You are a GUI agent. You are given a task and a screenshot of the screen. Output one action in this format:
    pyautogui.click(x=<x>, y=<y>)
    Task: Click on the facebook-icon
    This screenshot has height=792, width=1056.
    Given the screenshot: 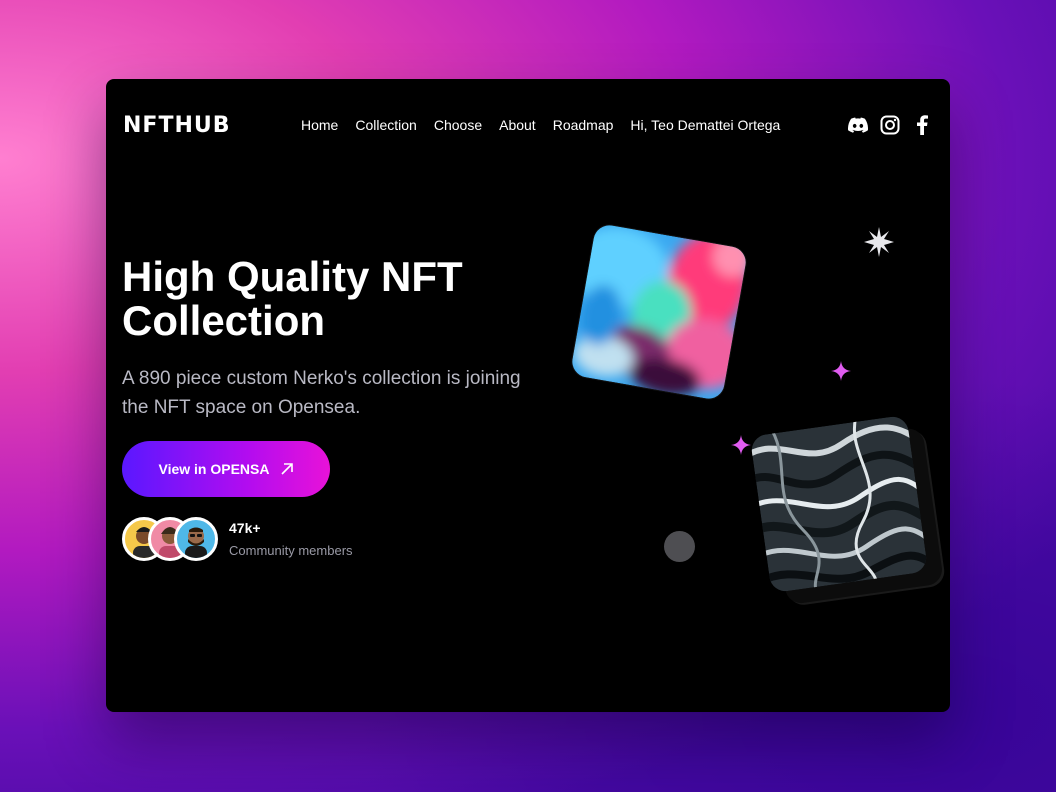 What is the action you would take?
    pyautogui.click(x=922, y=125)
    